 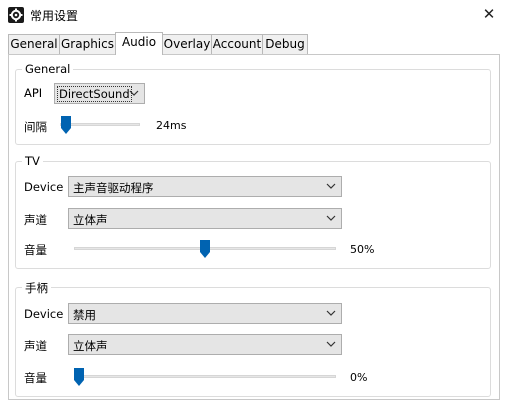 What do you see at coordinates (94, 94) in the screenshot?
I see `api-select-value: DirectSound` at bounding box center [94, 94].